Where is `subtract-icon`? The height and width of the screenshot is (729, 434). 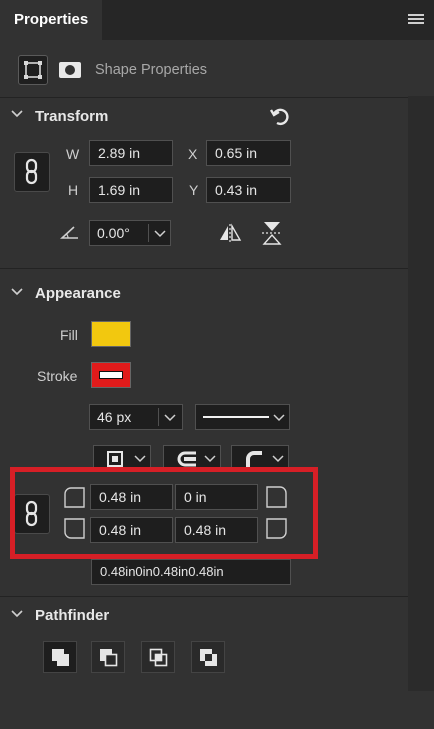 subtract-icon is located at coordinates (109, 658).